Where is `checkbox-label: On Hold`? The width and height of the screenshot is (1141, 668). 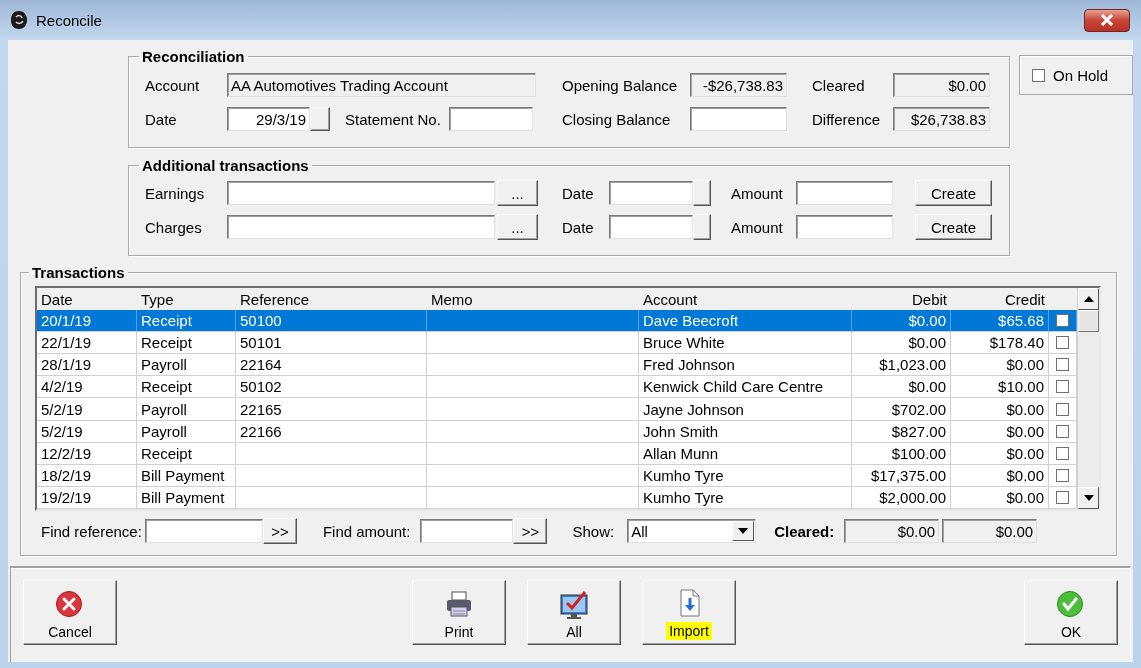 checkbox-label: On Hold is located at coordinates (1081, 75).